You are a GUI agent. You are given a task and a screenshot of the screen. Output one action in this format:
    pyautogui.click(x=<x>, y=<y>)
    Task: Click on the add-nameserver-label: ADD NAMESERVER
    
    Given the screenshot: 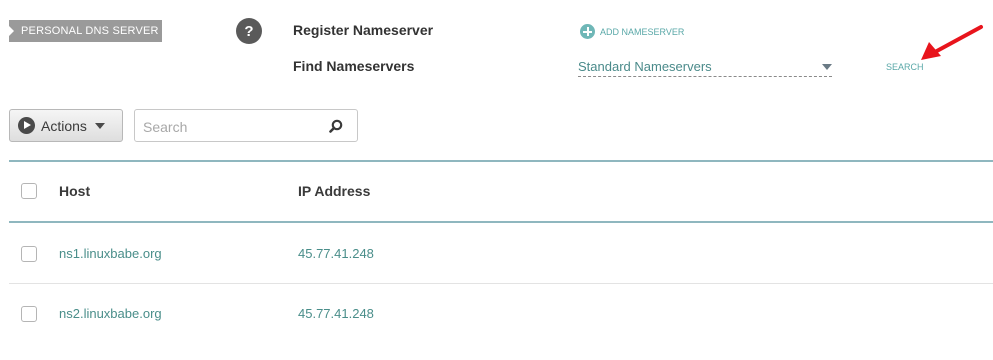 What is the action you would take?
    pyautogui.click(x=642, y=31)
    